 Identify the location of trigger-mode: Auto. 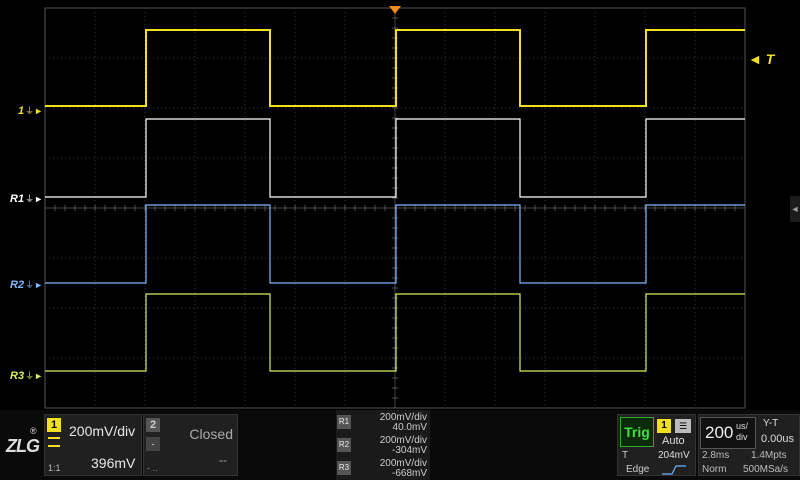
(673, 441).